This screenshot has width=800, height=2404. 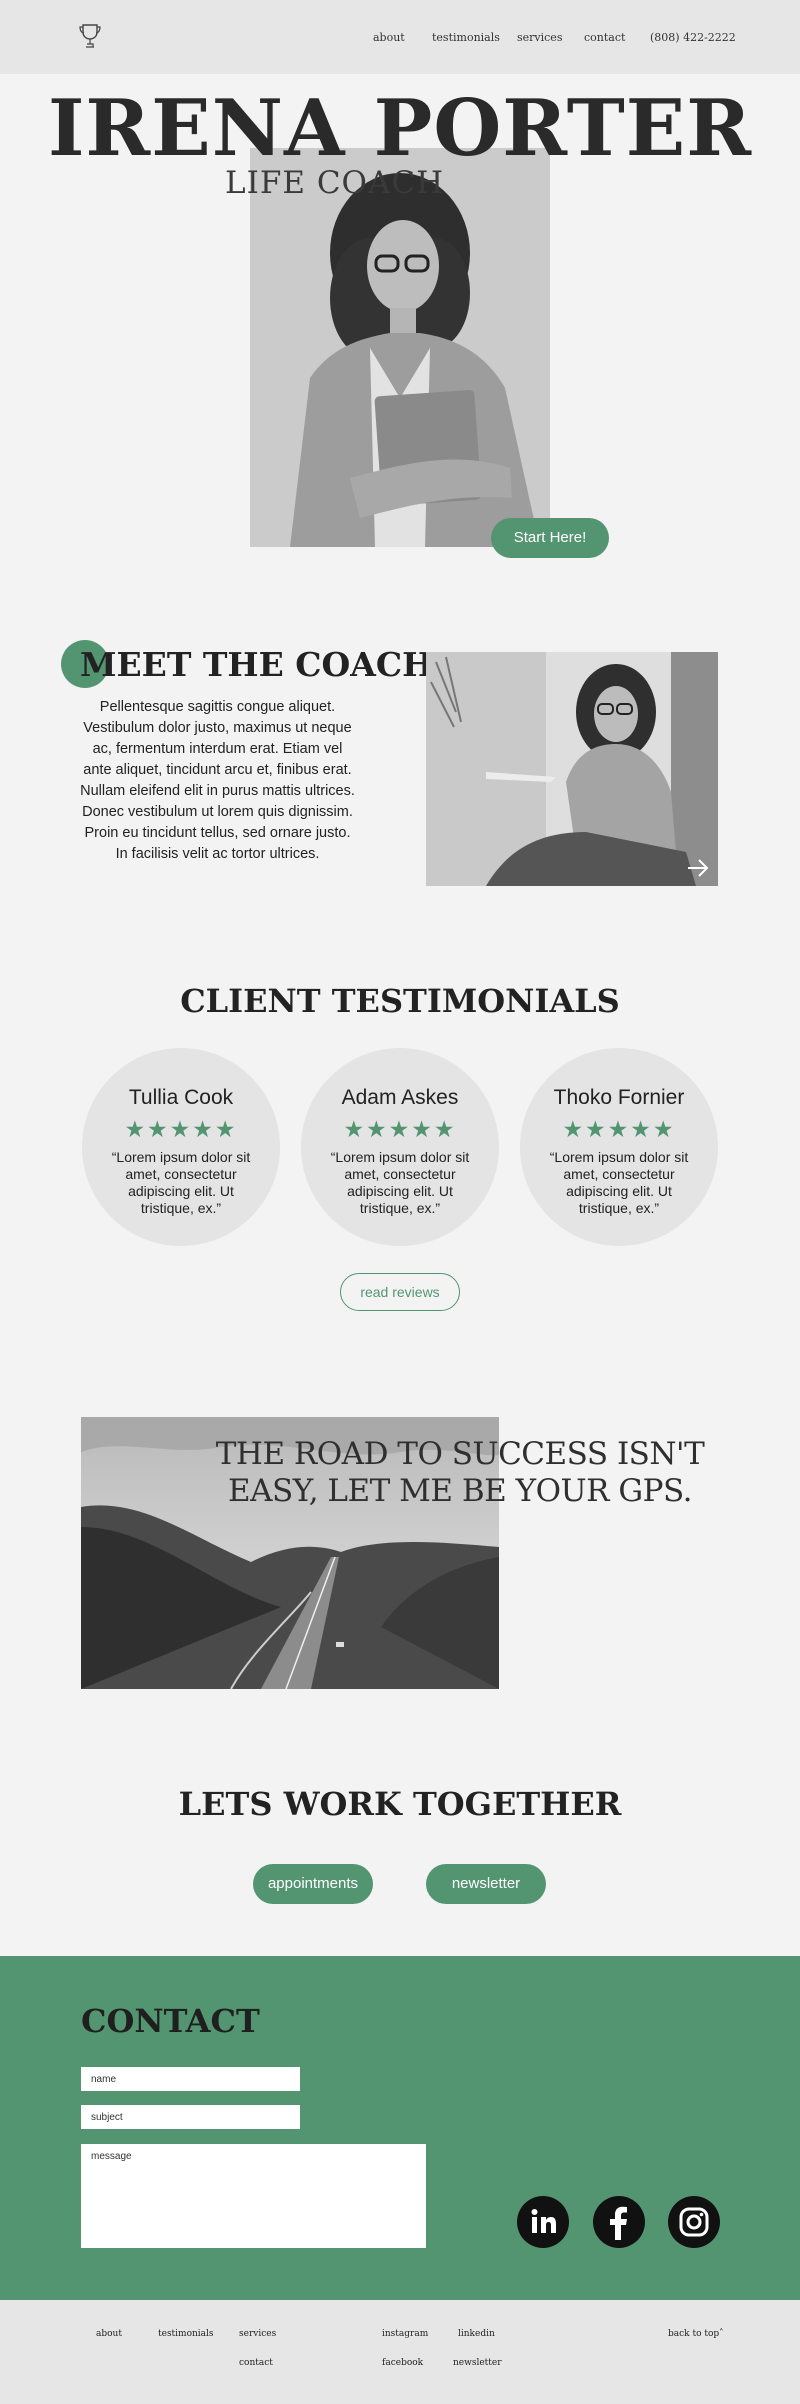 I want to click on appointments-button: appointments, so click(x=313, y=1884).